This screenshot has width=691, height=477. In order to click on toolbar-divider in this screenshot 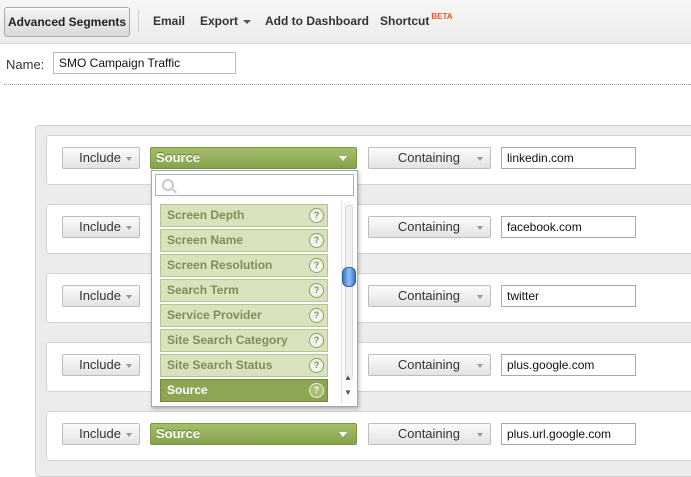, I will do `click(138, 21)`.